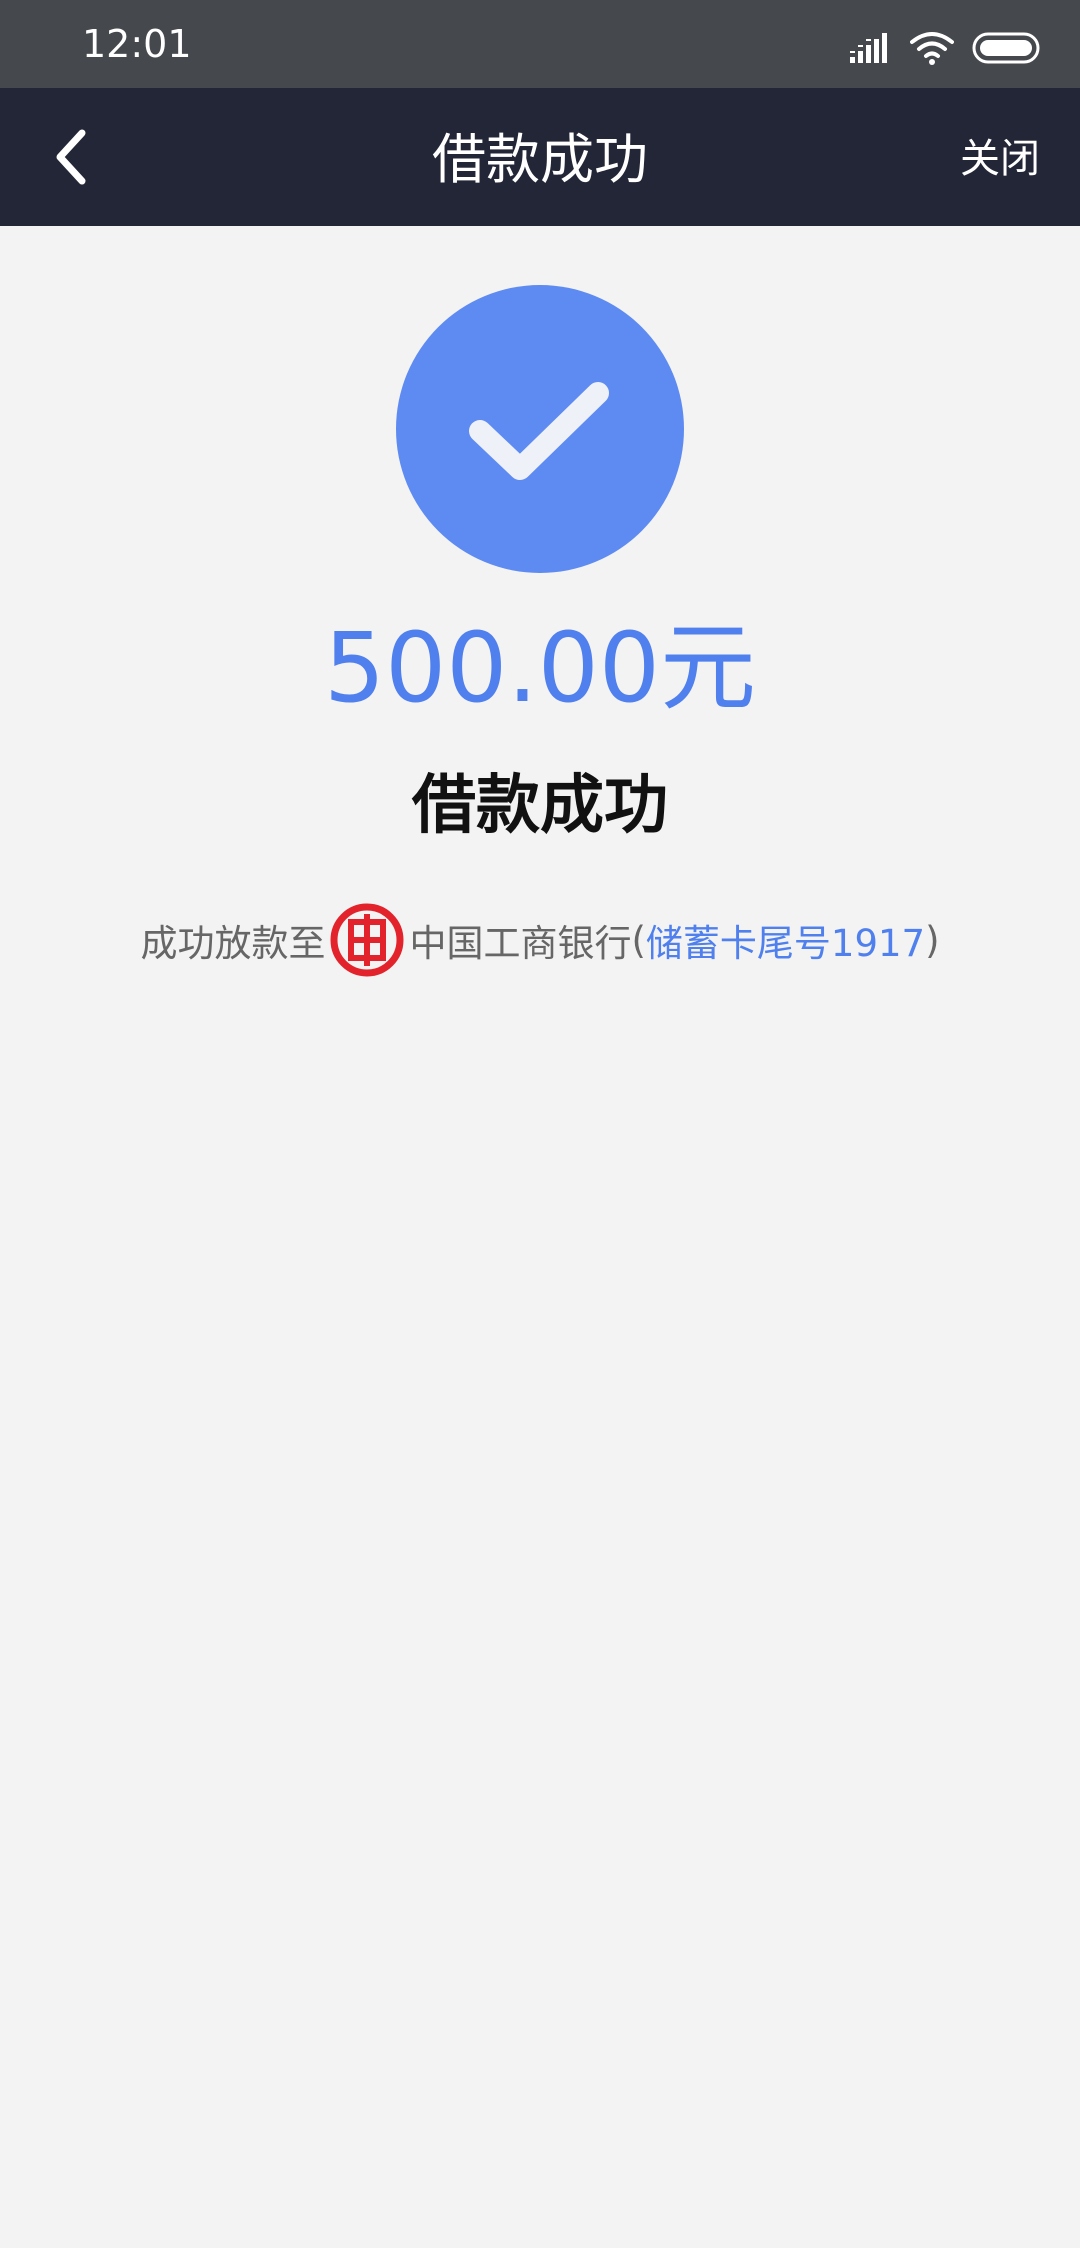  Describe the element at coordinates (540, 668) in the screenshot. I see `loan-amount: 500.00元` at that location.